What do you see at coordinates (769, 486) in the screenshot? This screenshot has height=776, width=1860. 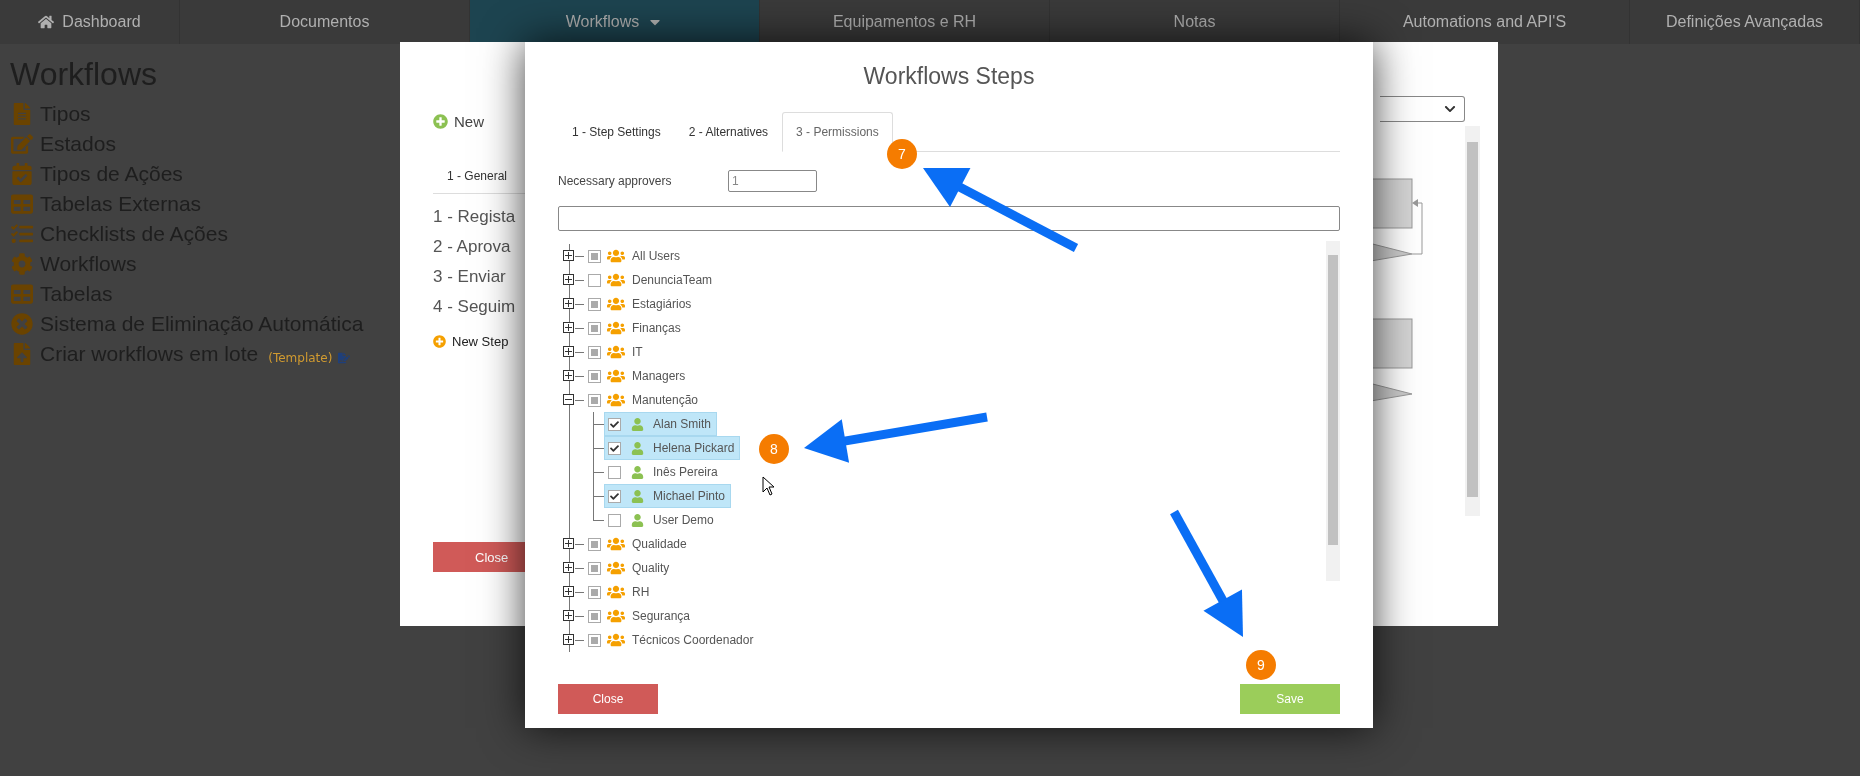 I see `cursor-icon` at bounding box center [769, 486].